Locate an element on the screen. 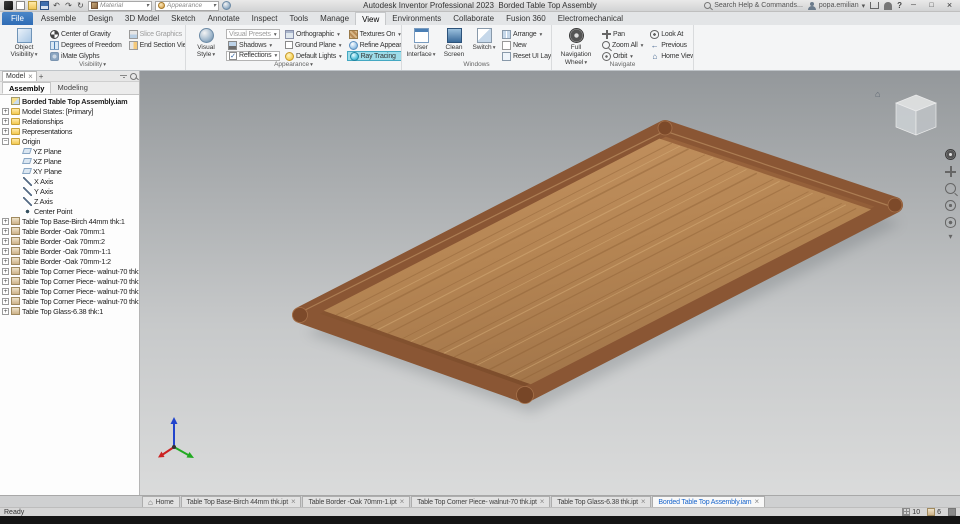  end-section-view-button: End Section View is located at coordinates (156, 45).